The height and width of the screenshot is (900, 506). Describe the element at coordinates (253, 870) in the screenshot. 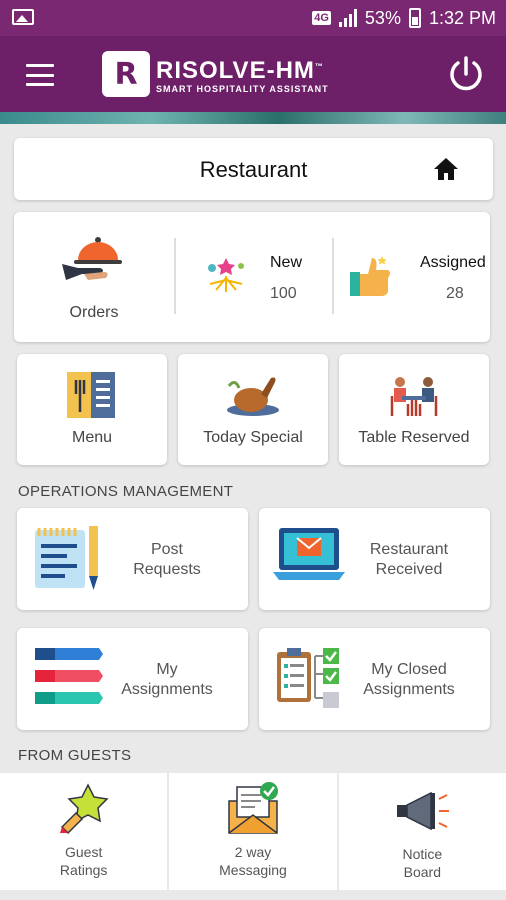

I see `tile-label-line2: Messaging` at that location.